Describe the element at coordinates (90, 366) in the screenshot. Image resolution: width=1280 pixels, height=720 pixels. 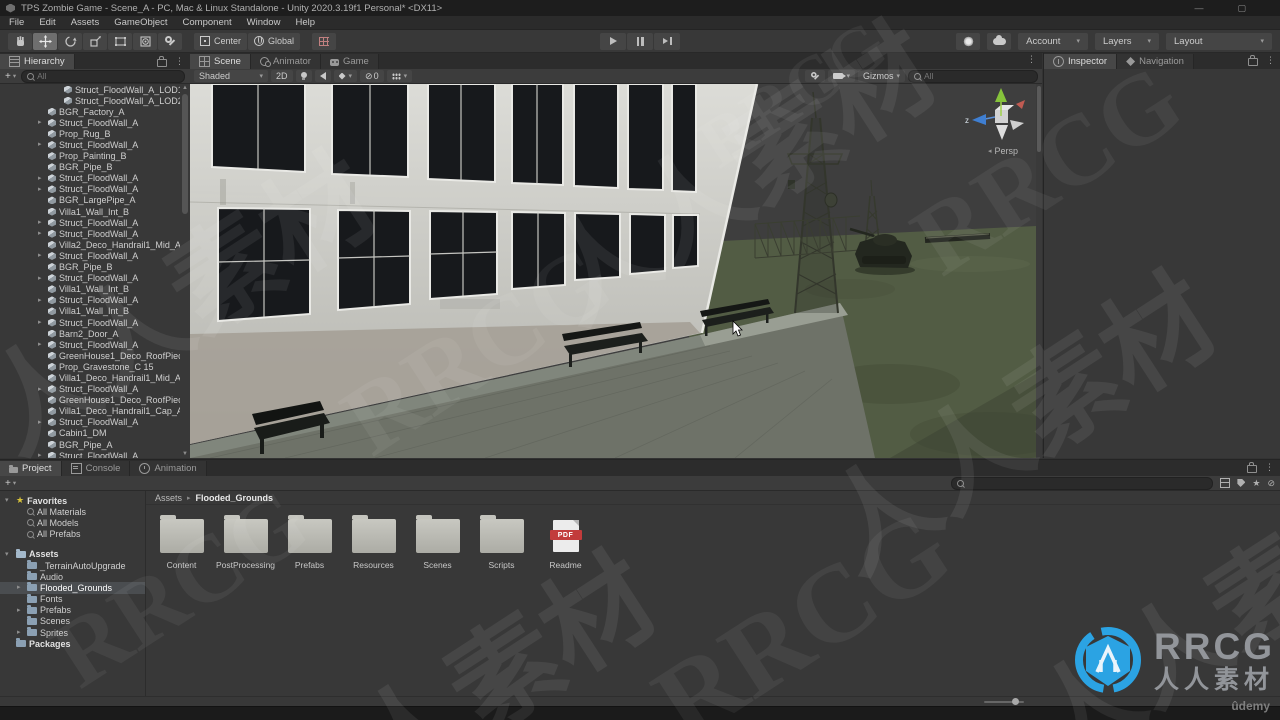
I see `hierarchy-item: Prop_Gravestone_C 15` at that location.